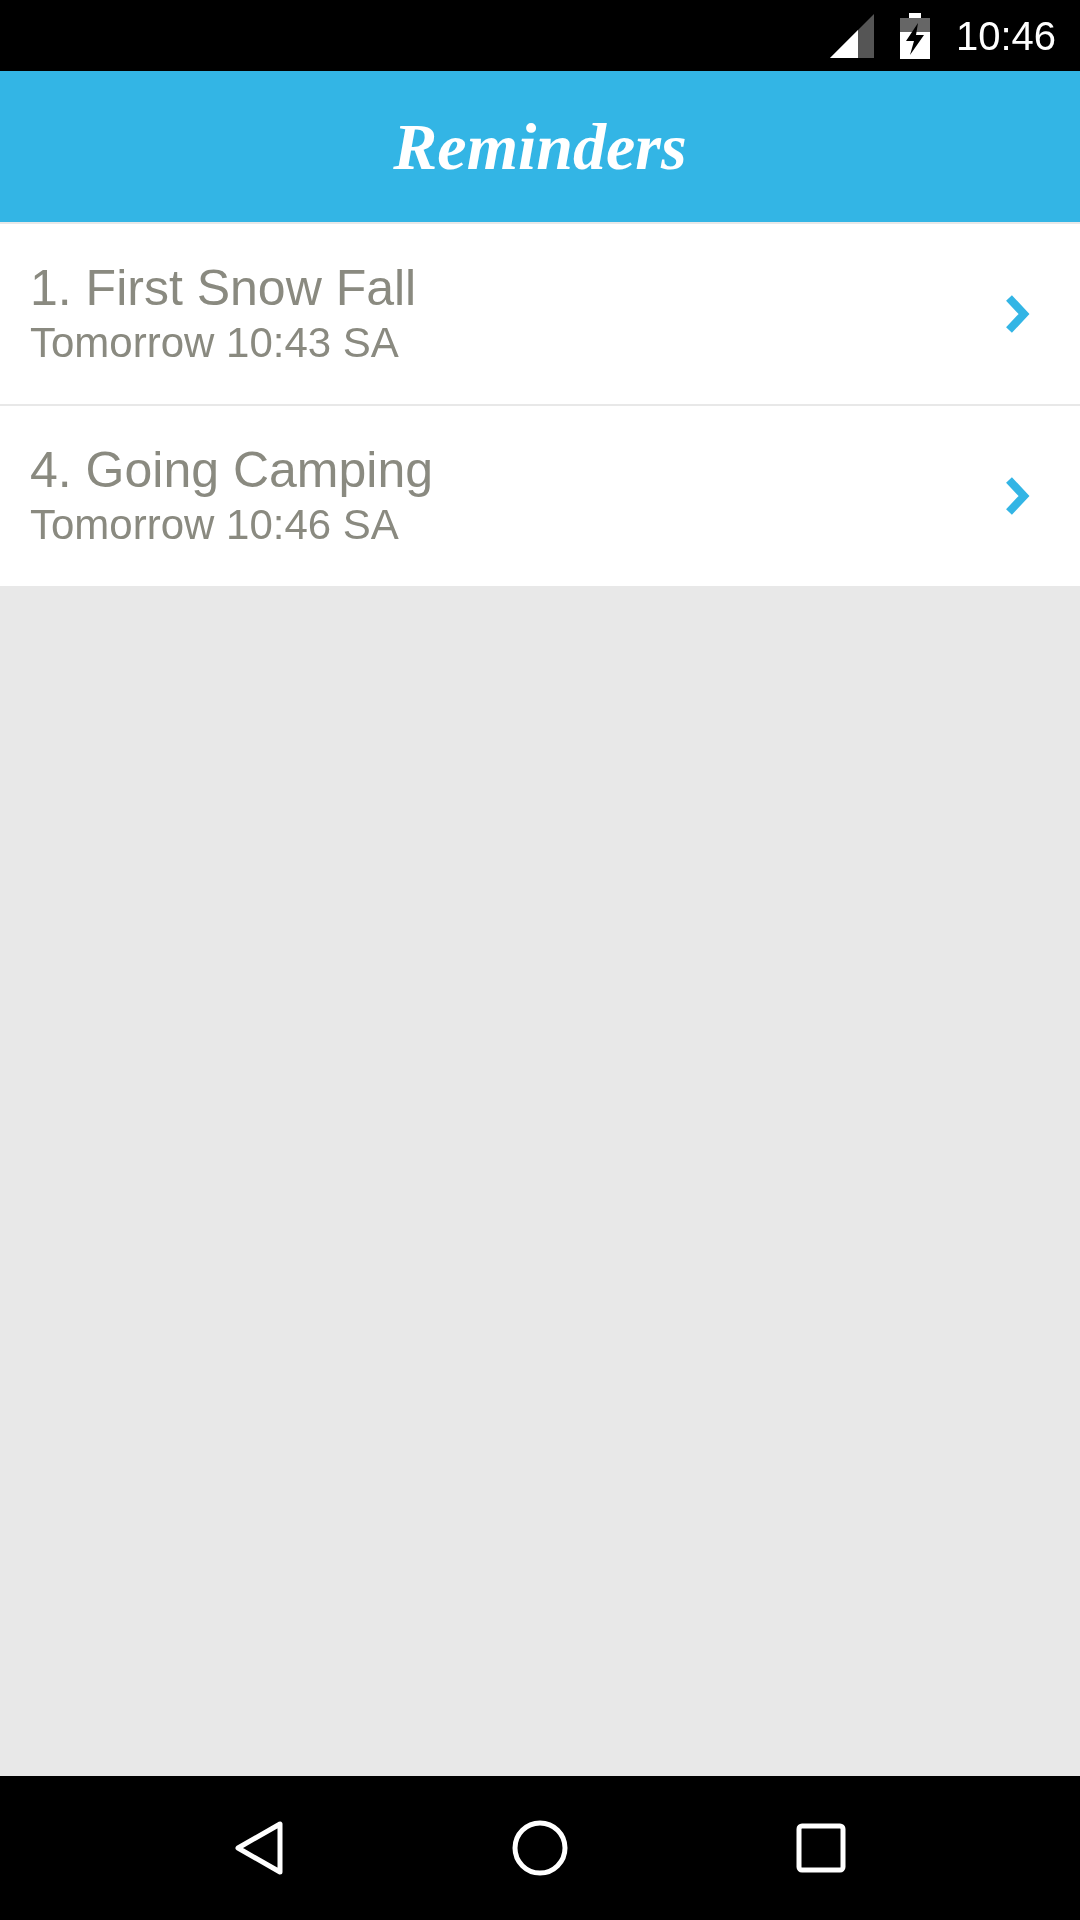 The image size is (1080, 1920). What do you see at coordinates (540, 1848) in the screenshot?
I see `home-icon` at bounding box center [540, 1848].